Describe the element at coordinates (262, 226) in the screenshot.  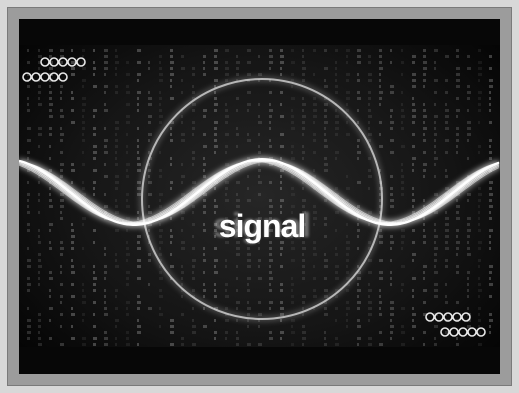
I see `signal-word: signal` at that location.